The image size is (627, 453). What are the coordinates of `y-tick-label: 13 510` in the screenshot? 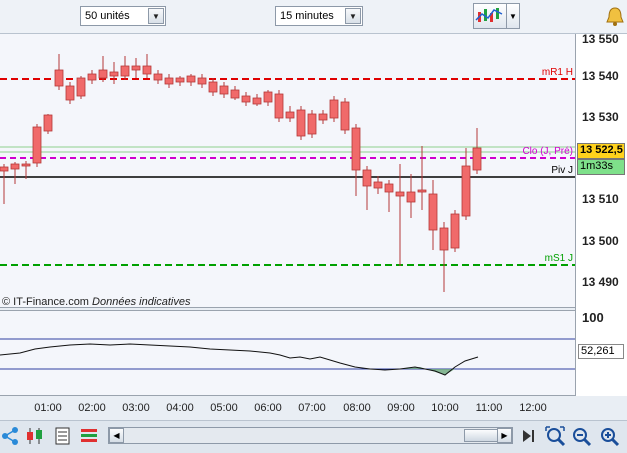 It's located at (600, 199).